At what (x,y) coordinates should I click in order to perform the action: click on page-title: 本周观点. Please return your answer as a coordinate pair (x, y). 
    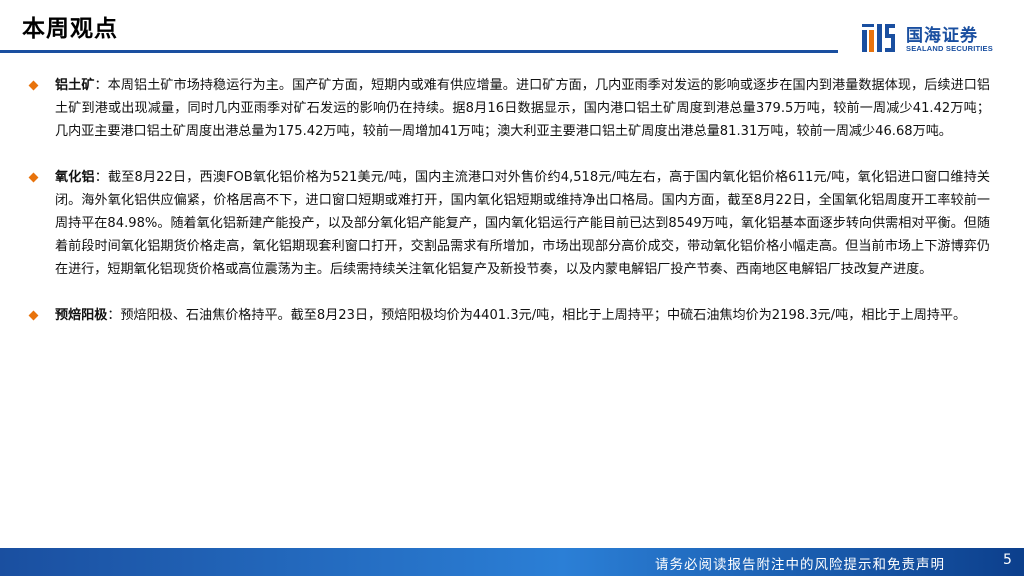
    Looking at the image, I should click on (70, 29).